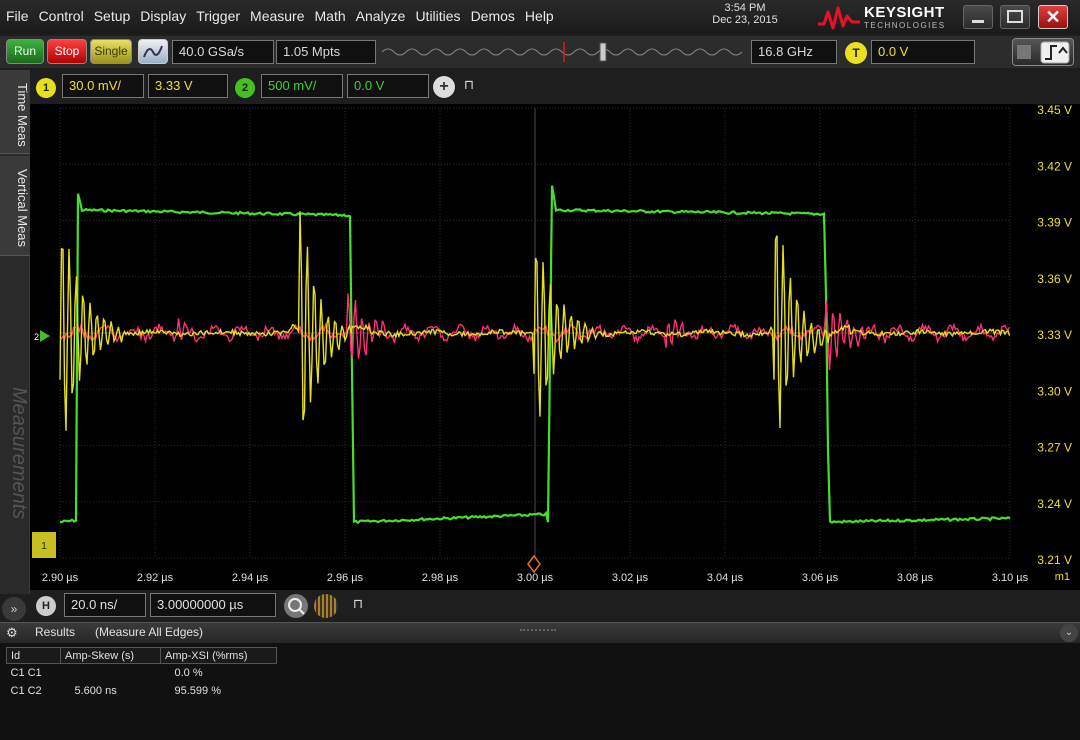 This screenshot has height=740, width=1080. Describe the element at coordinates (437, 16) in the screenshot. I see `menu-utilities: Utilities` at that location.